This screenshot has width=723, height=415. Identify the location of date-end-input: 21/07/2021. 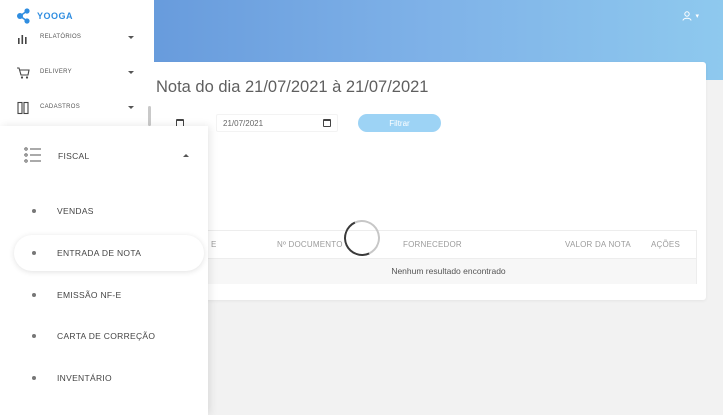
(277, 123).